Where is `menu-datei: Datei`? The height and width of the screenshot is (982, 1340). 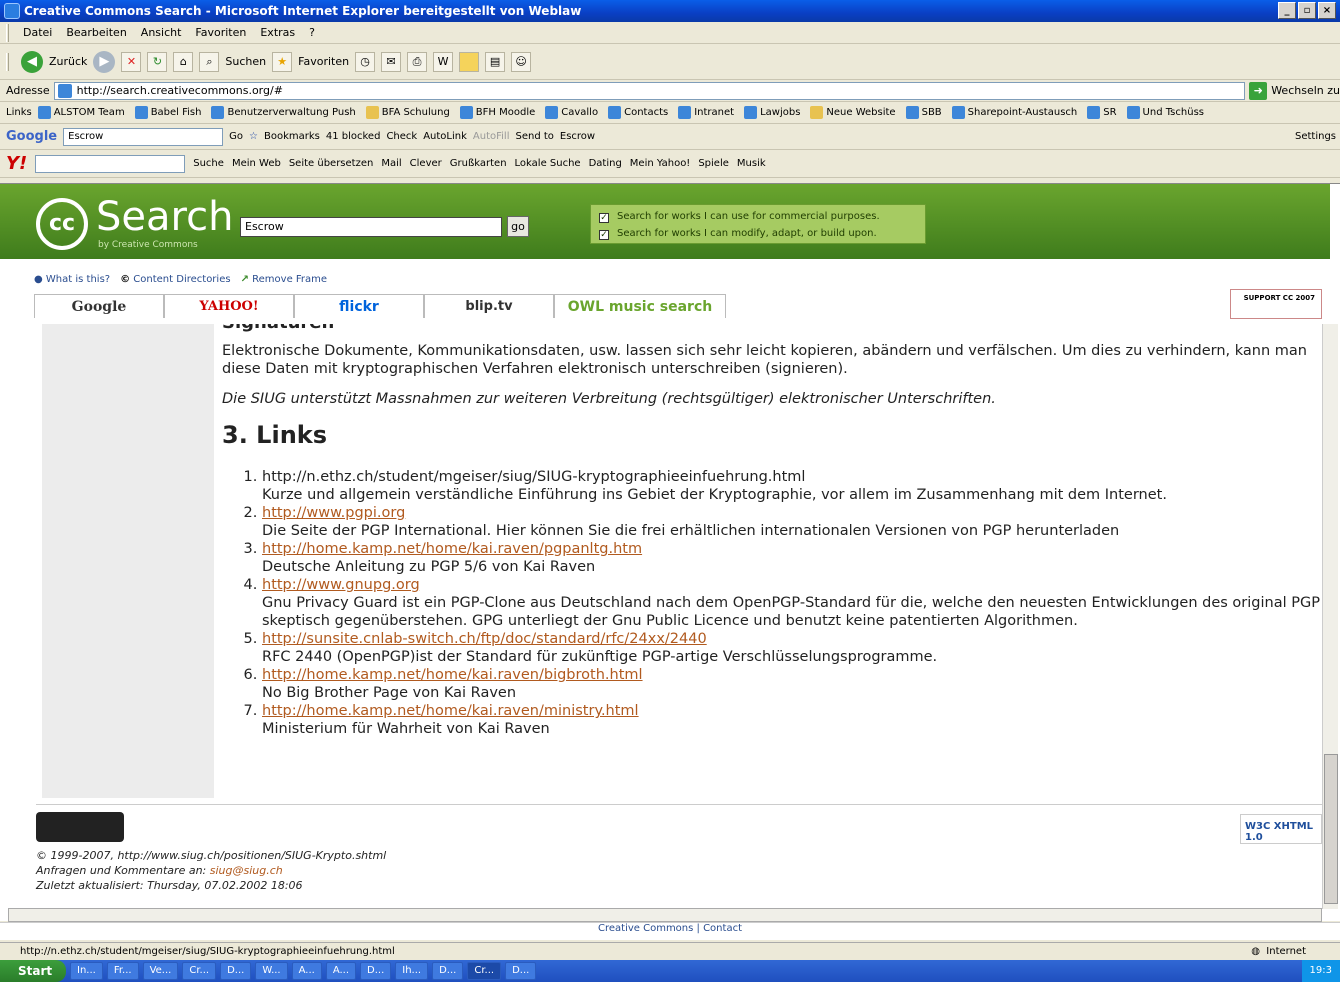
menu-datei: Datei is located at coordinates (37, 32).